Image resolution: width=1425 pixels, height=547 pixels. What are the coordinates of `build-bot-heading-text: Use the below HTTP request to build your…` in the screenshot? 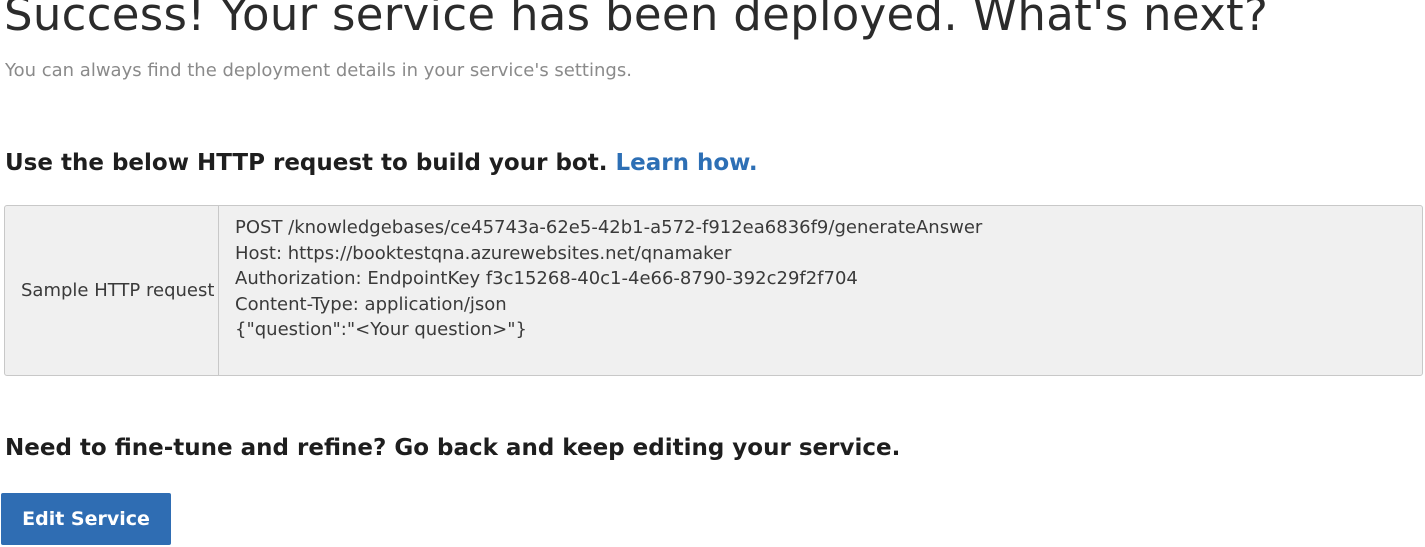 It's located at (306, 163).